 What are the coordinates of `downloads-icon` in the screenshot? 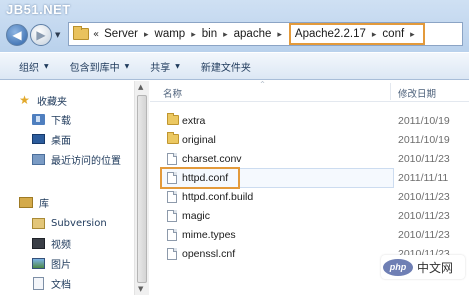 It's located at (38, 119).